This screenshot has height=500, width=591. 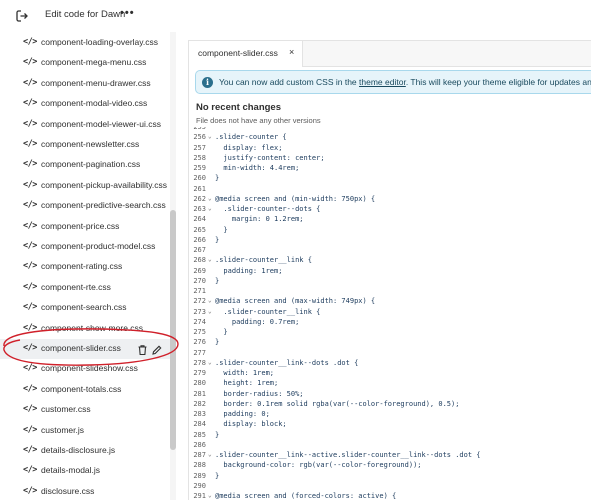 I want to click on file-item: </> customer.js, so click(x=85, y=431).